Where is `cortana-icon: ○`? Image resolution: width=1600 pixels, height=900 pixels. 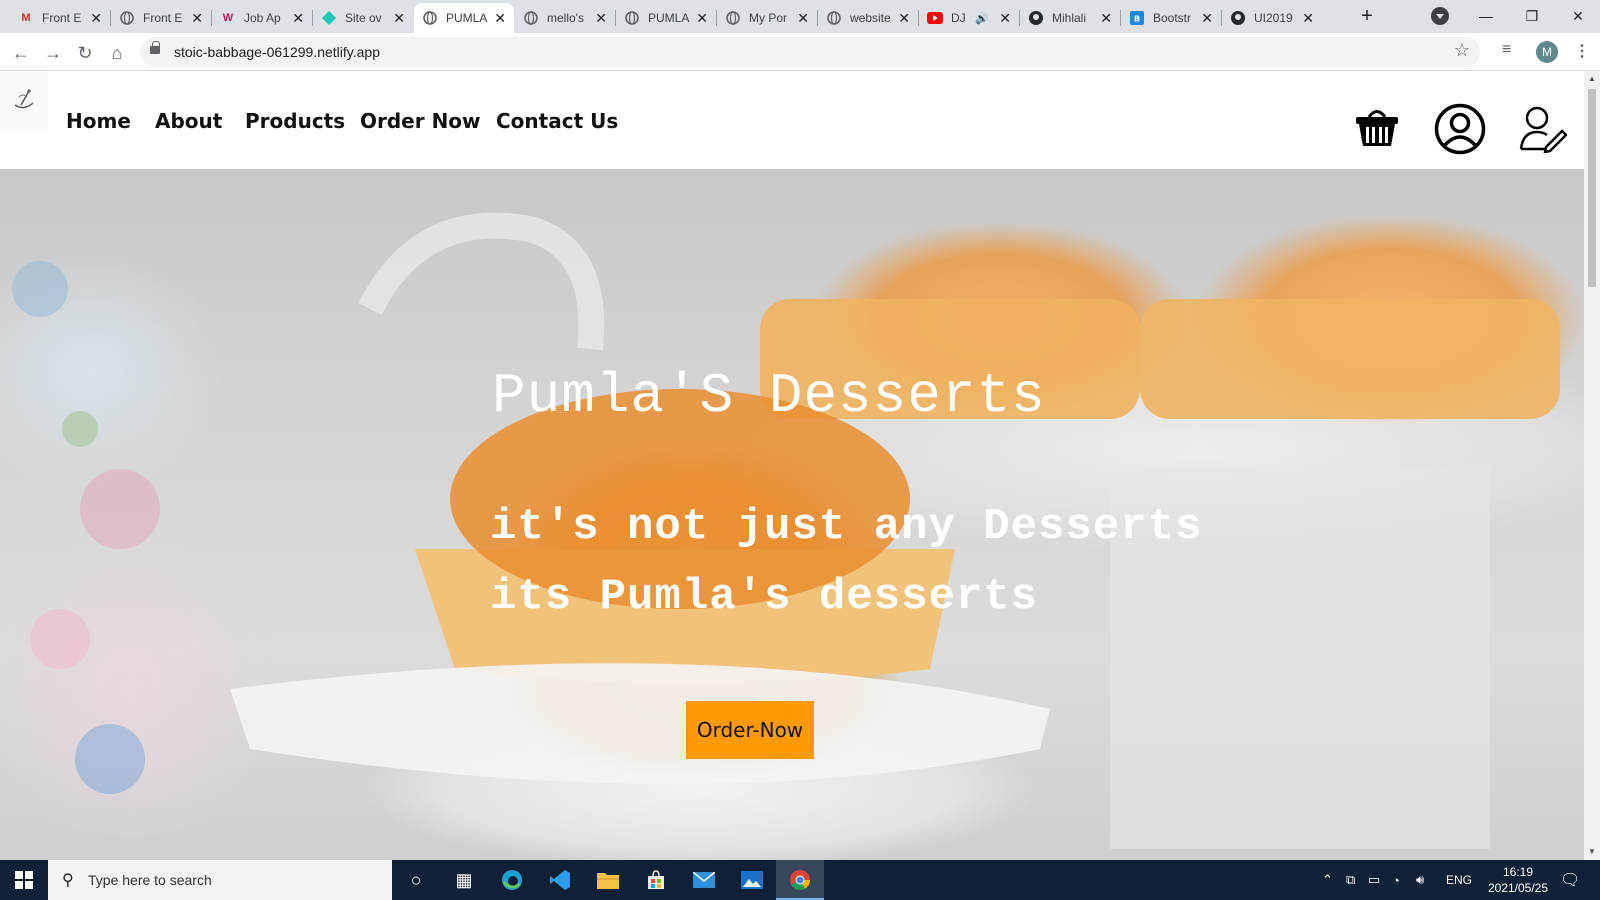
cortana-icon: ○ is located at coordinates (416, 880).